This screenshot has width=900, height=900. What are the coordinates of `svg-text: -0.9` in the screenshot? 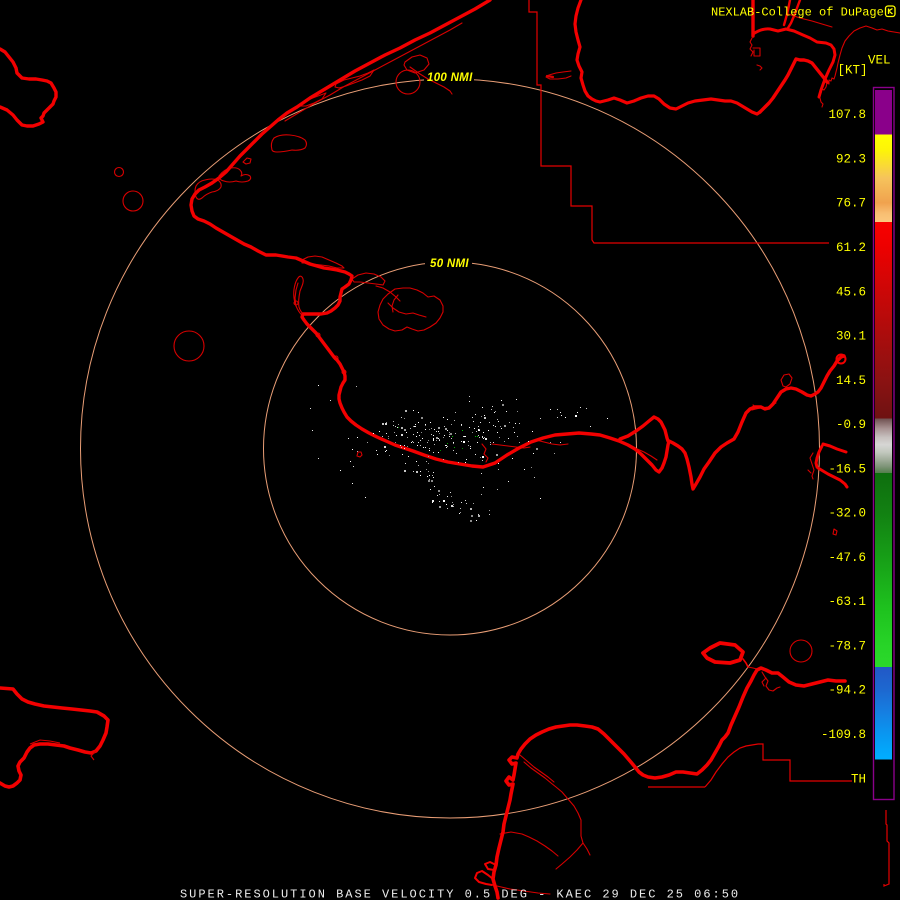 It's located at (851, 425).